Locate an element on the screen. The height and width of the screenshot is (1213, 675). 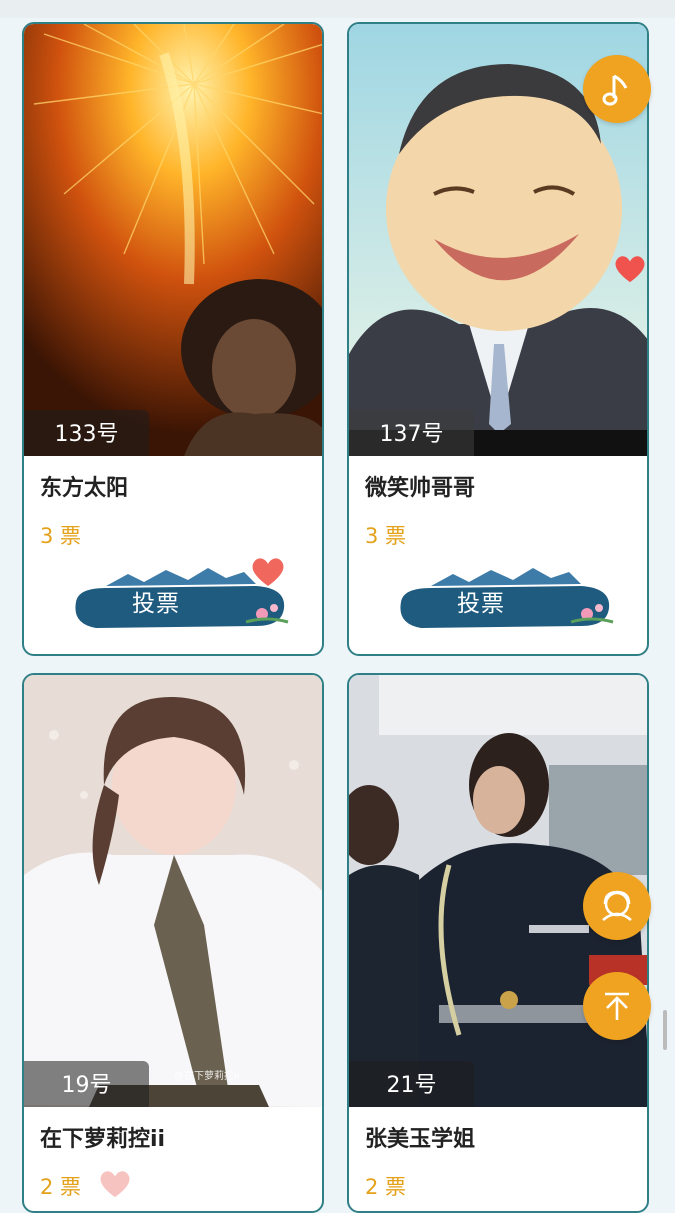
back-to-top-icon is located at coordinates (617, 1006).